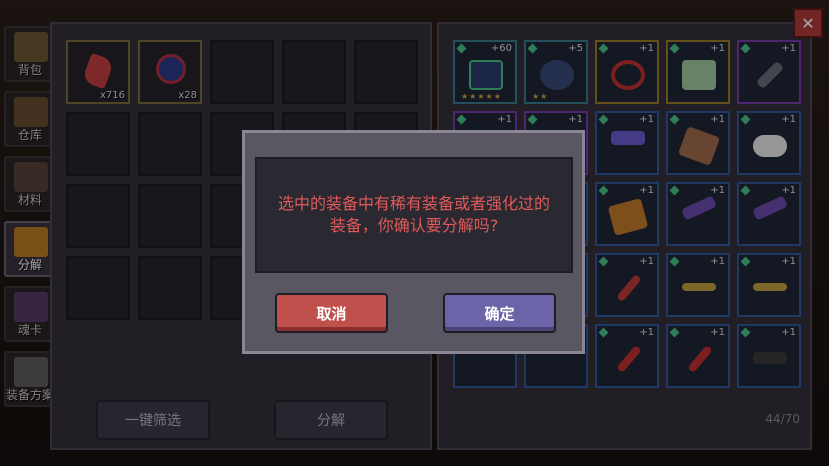 The image size is (829, 466). Describe the element at coordinates (331, 313) in the screenshot. I see `cancel-button: 取消` at that location.